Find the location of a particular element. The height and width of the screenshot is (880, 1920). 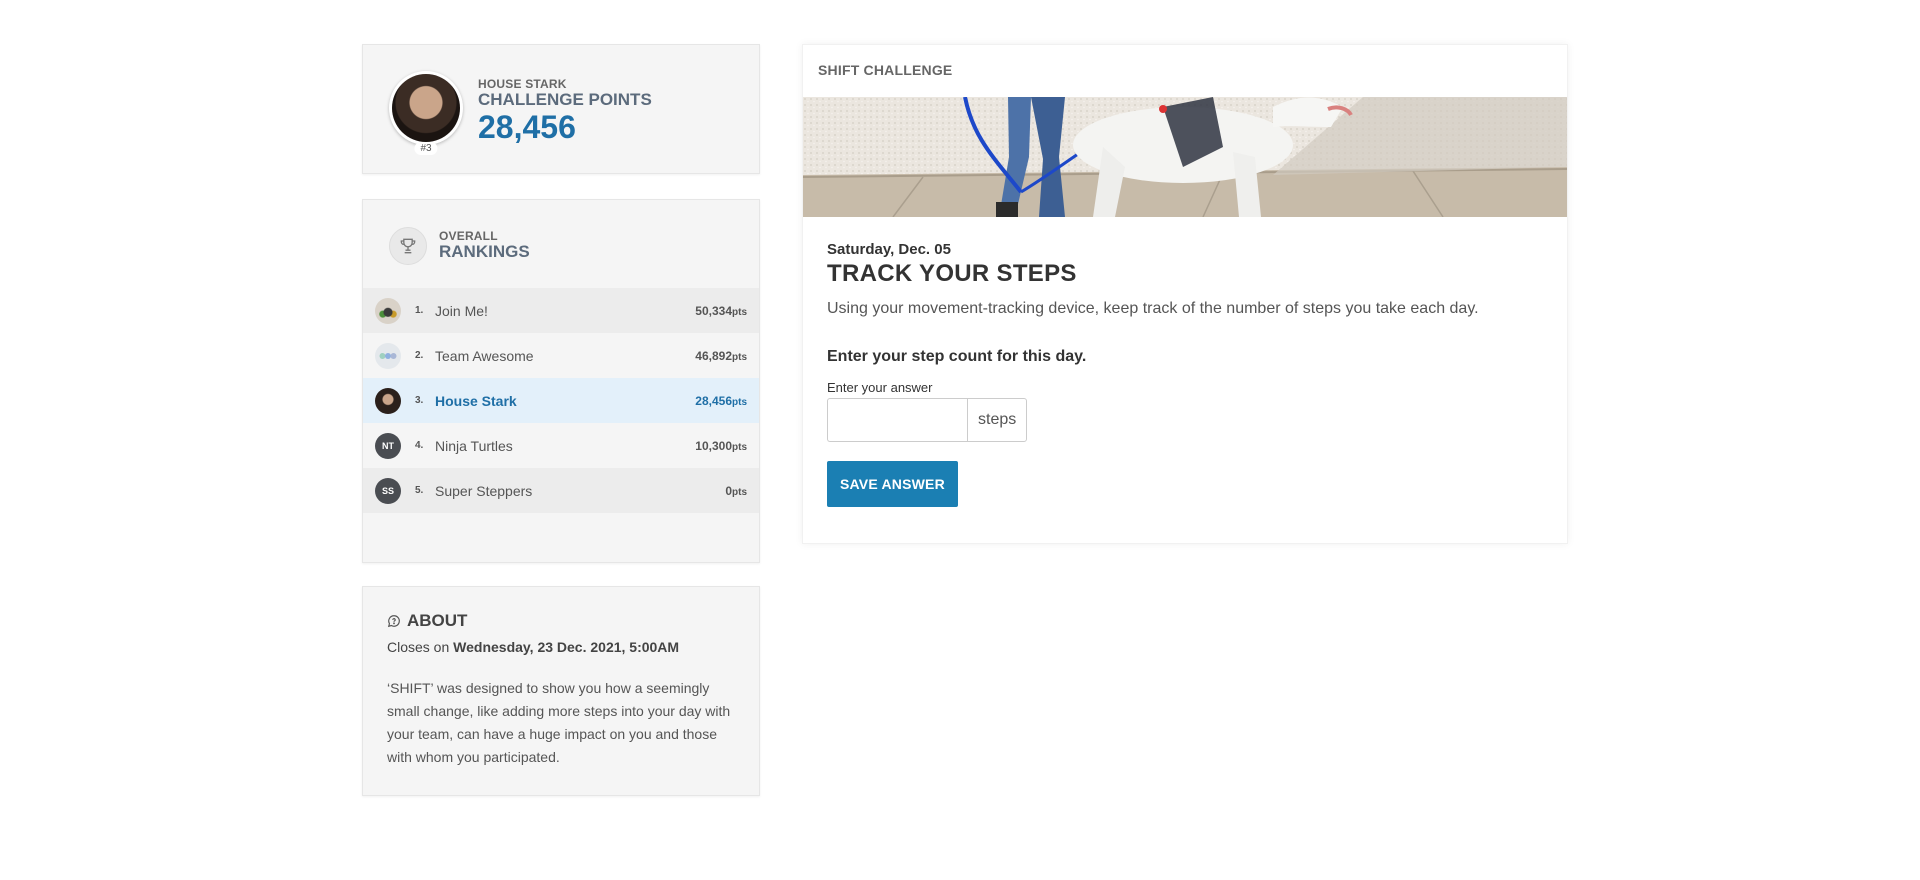

team-name: Team Awesome is located at coordinates (484, 355).